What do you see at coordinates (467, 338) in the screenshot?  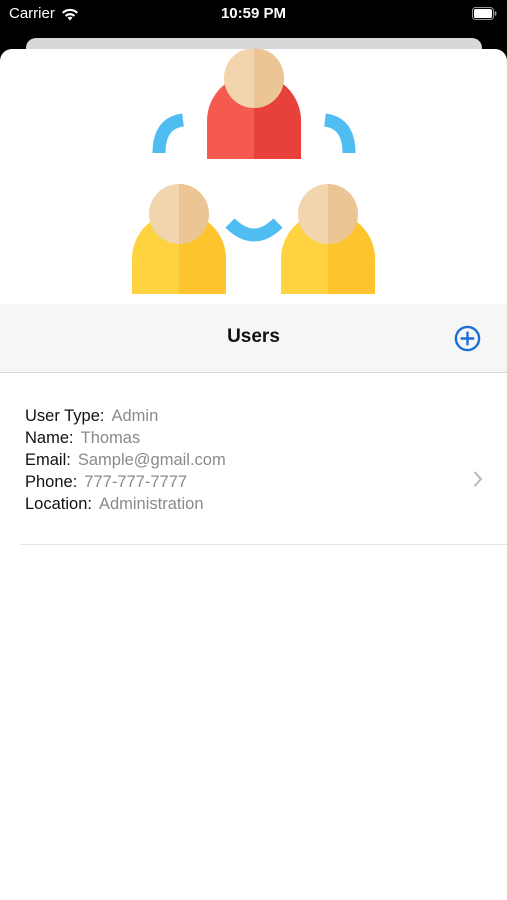 I see `add-user-button` at bounding box center [467, 338].